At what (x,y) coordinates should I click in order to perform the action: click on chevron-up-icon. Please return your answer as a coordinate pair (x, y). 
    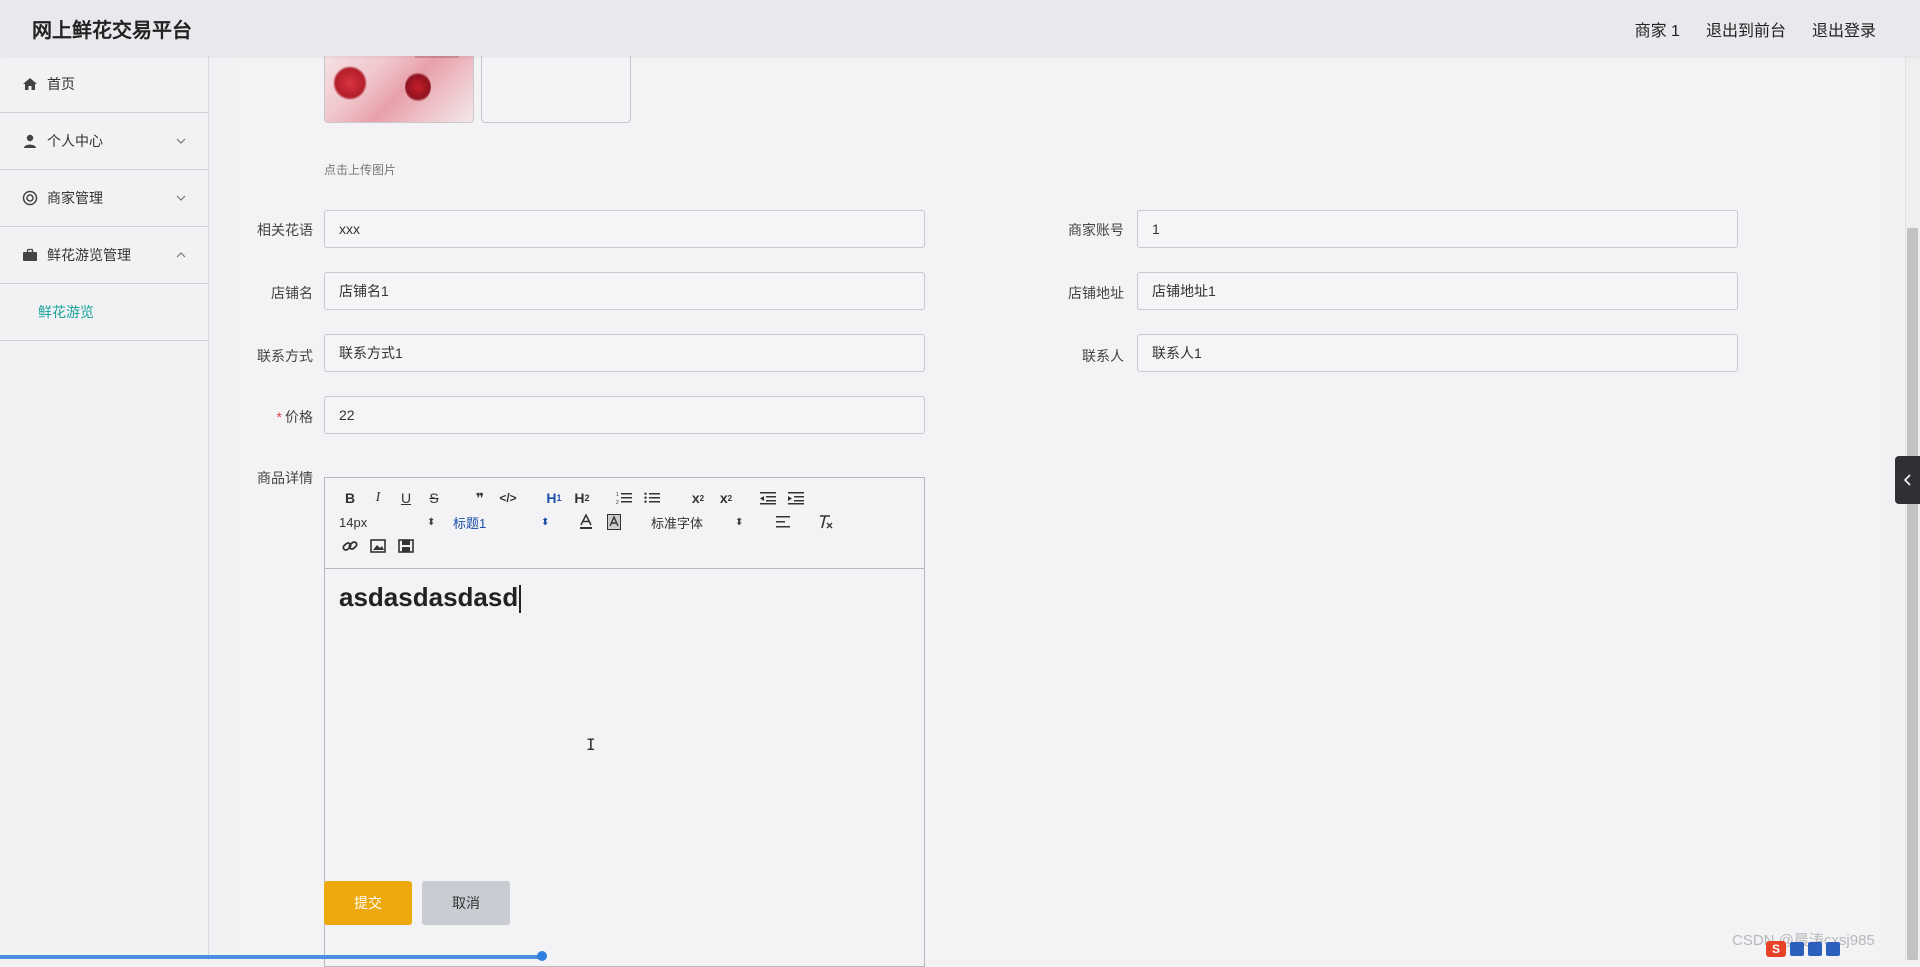
    Looking at the image, I should click on (181, 255).